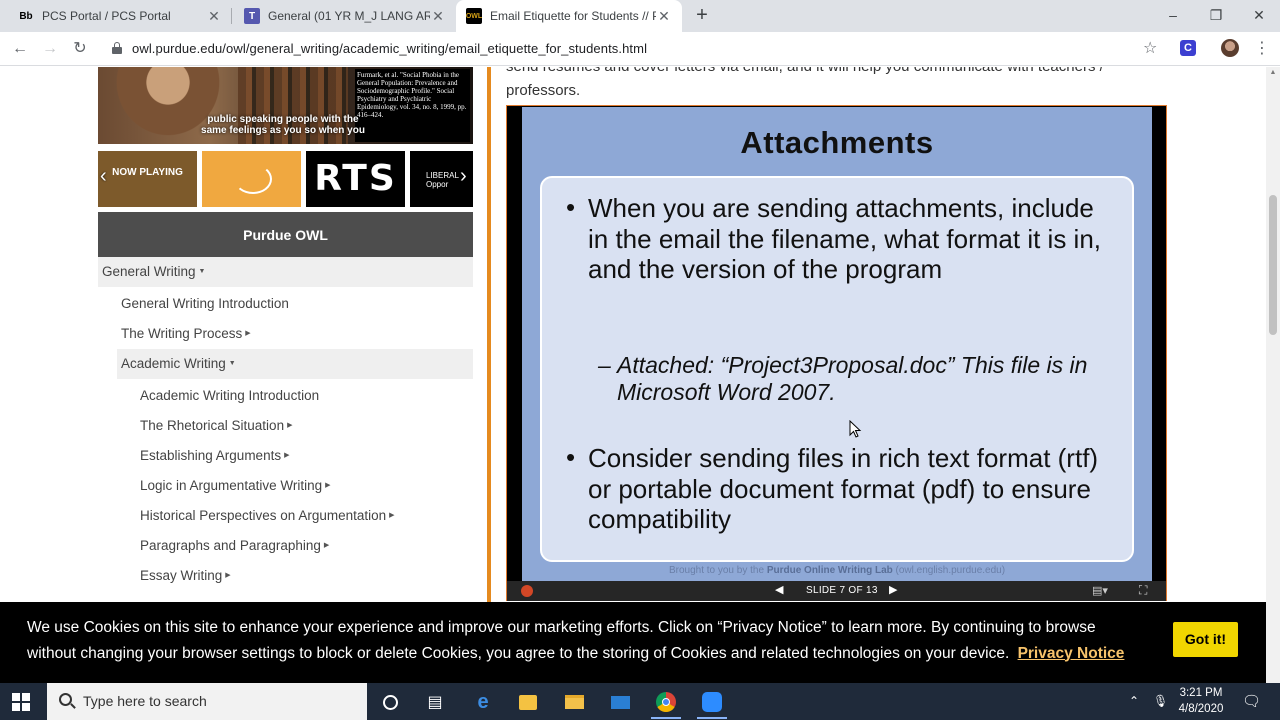 This screenshot has height=720, width=1280. I want to click on minimize-icon: –, so click(1173, 16).